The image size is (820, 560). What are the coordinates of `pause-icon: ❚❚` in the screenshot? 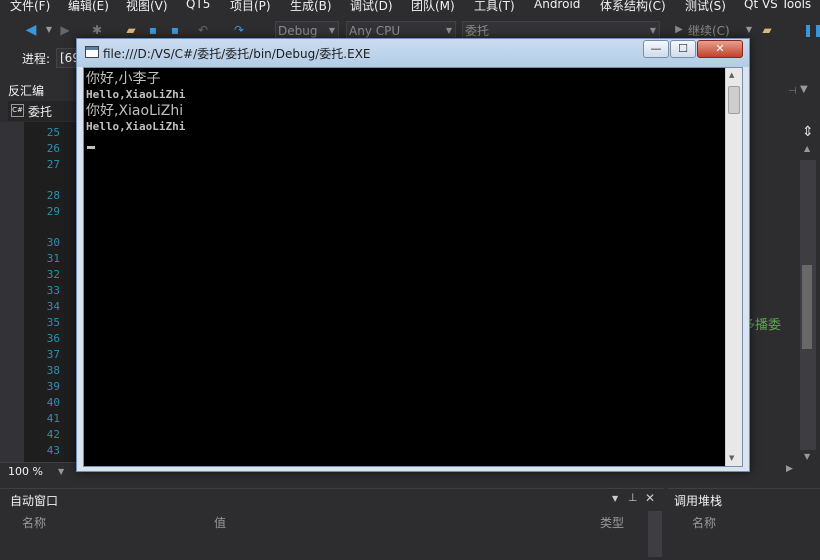 It's located at (811, 30).